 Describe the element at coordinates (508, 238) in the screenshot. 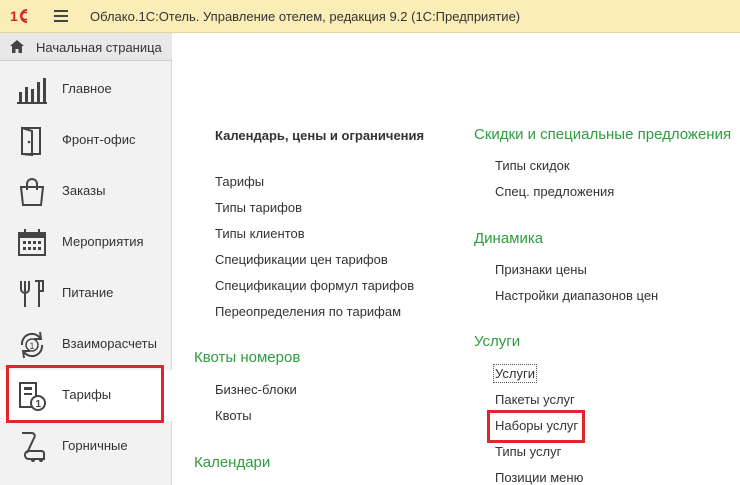

I see `section-title-dynamics: Динамика` at that location.